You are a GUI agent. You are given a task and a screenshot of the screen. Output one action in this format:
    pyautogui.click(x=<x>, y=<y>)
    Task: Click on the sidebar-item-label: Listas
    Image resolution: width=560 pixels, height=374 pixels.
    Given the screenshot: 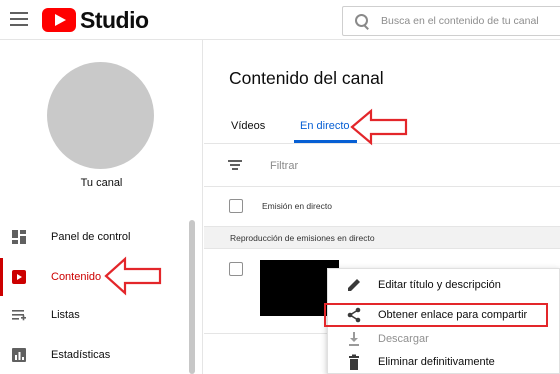 What is the action you would take?
    pyautogui.click(x=65, y=315)
    